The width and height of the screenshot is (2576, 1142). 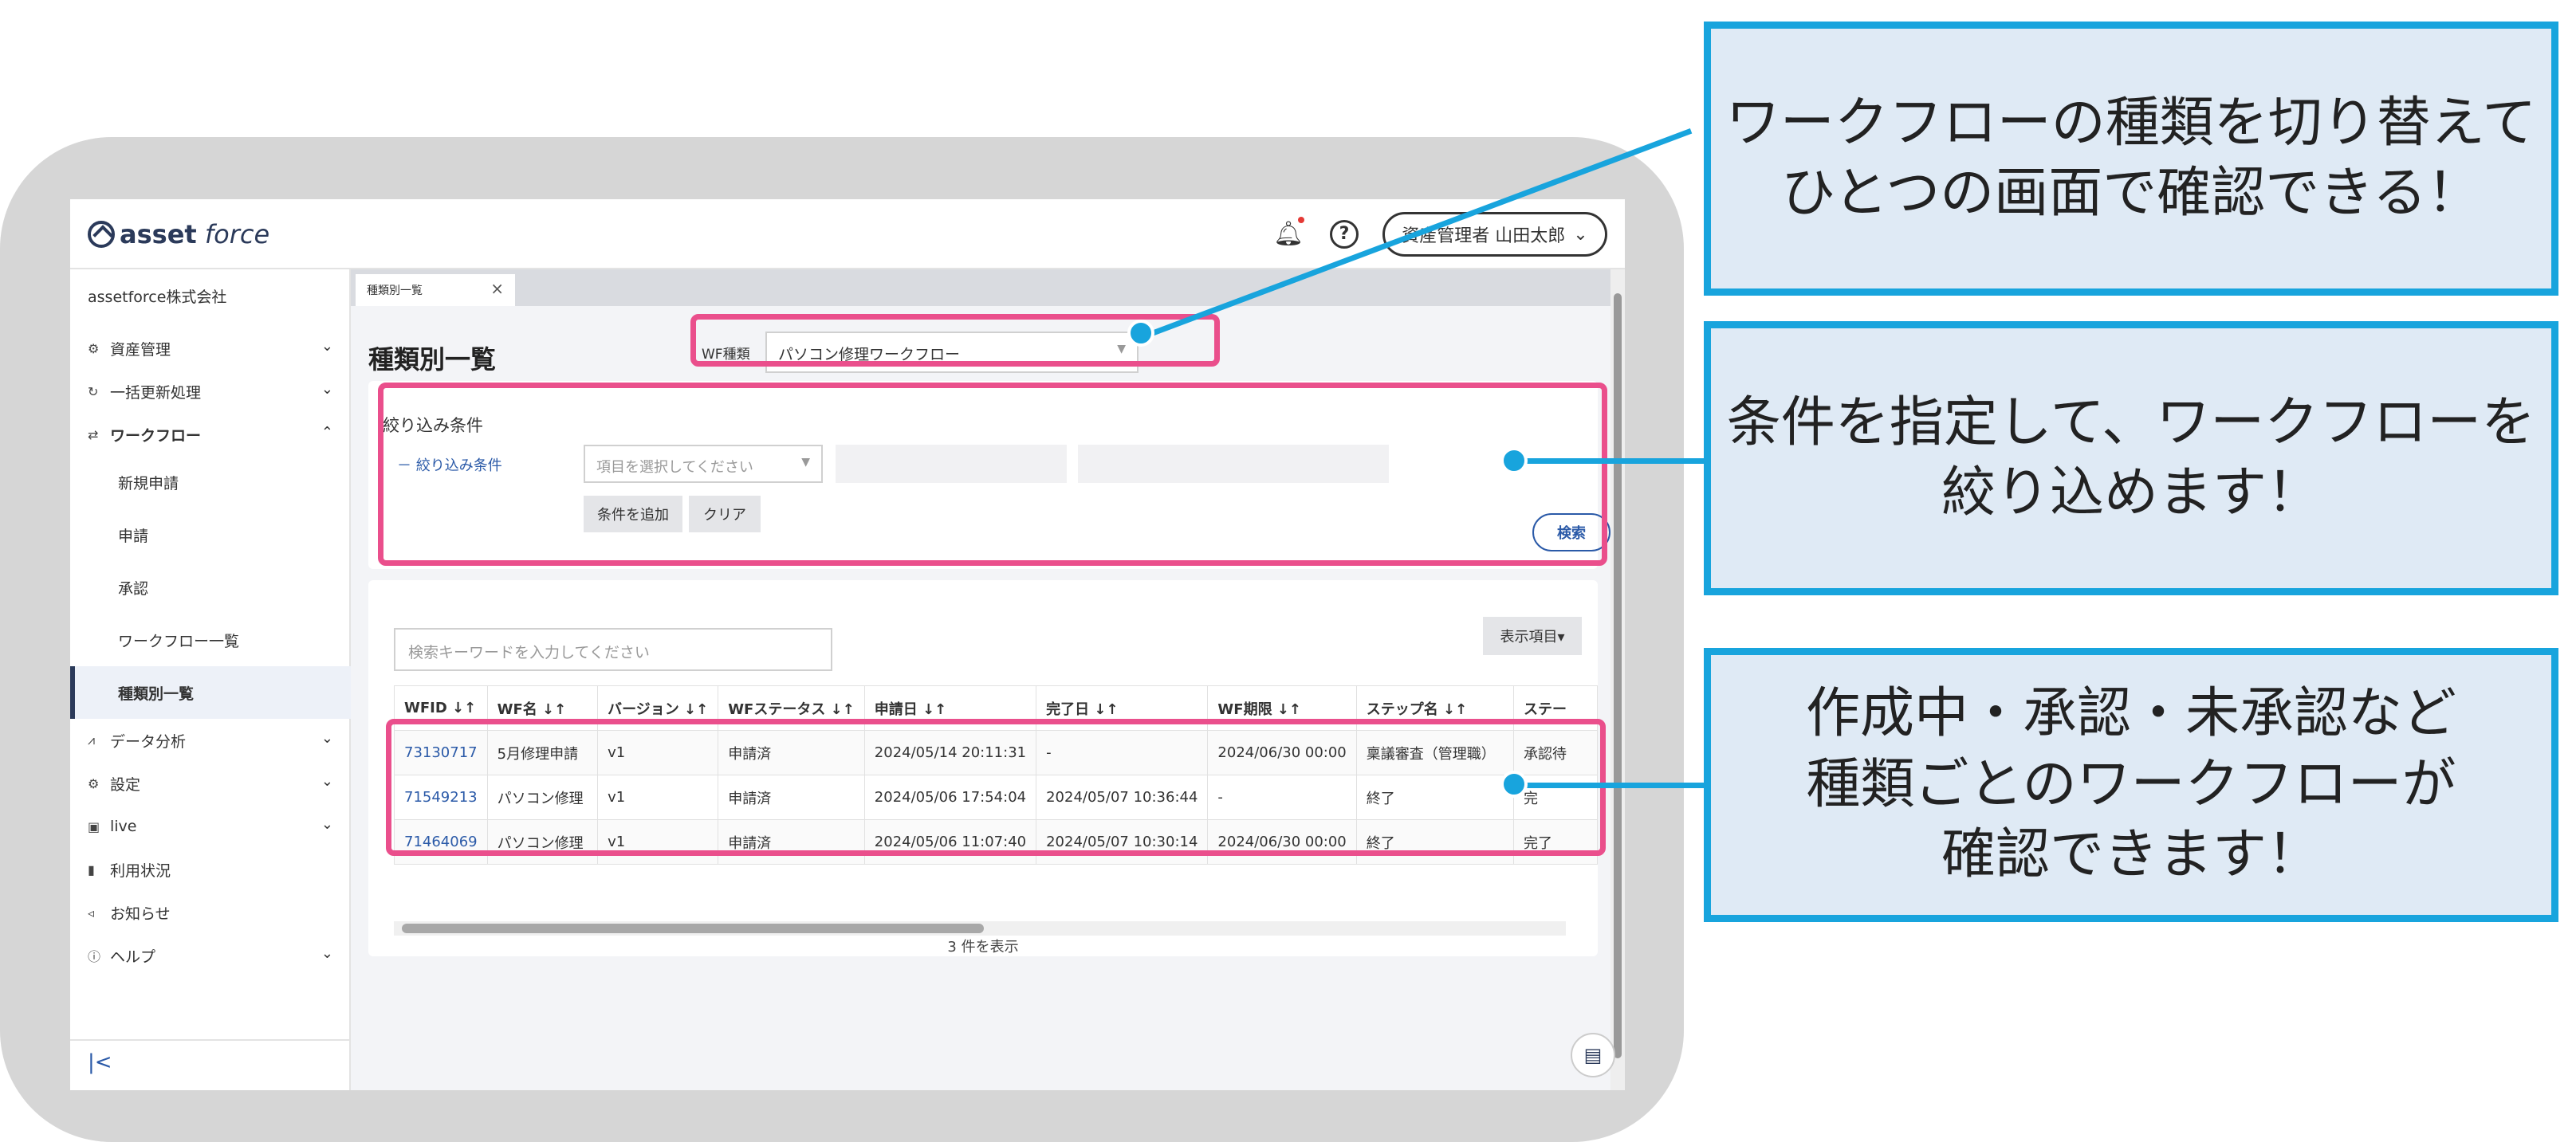 I want to click on notification-dot, so click(x=1301, y=220).